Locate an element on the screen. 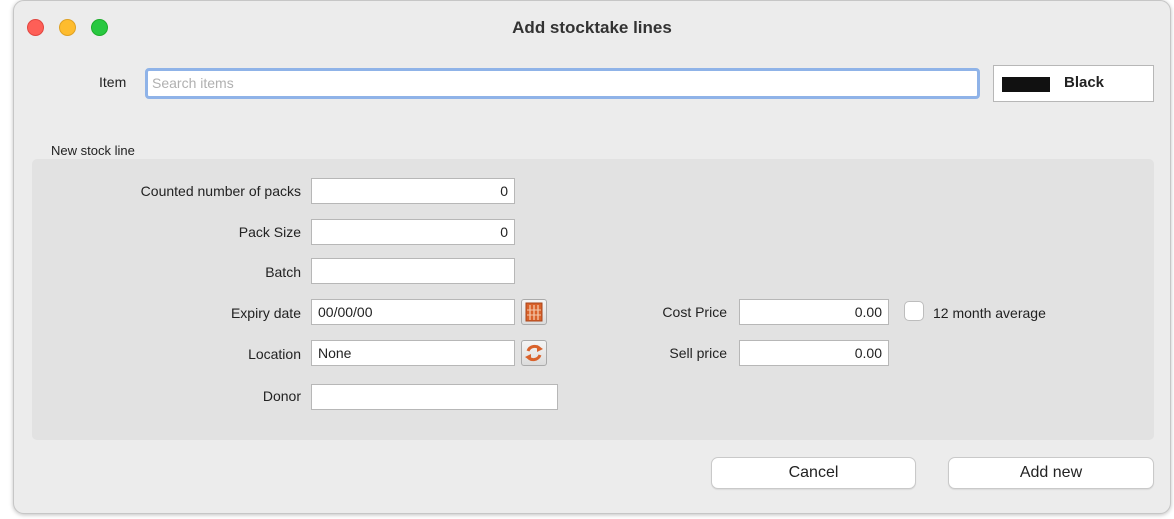  sell-price-label: Sell price is located at coordinates (698, 353).